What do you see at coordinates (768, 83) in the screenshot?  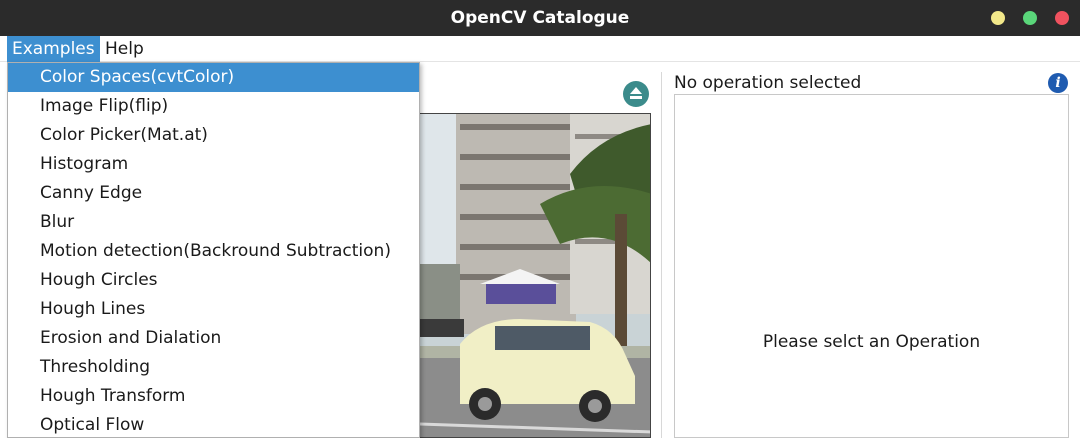 I see `operation-title: No operation selected` at bounding box center [768, 83].